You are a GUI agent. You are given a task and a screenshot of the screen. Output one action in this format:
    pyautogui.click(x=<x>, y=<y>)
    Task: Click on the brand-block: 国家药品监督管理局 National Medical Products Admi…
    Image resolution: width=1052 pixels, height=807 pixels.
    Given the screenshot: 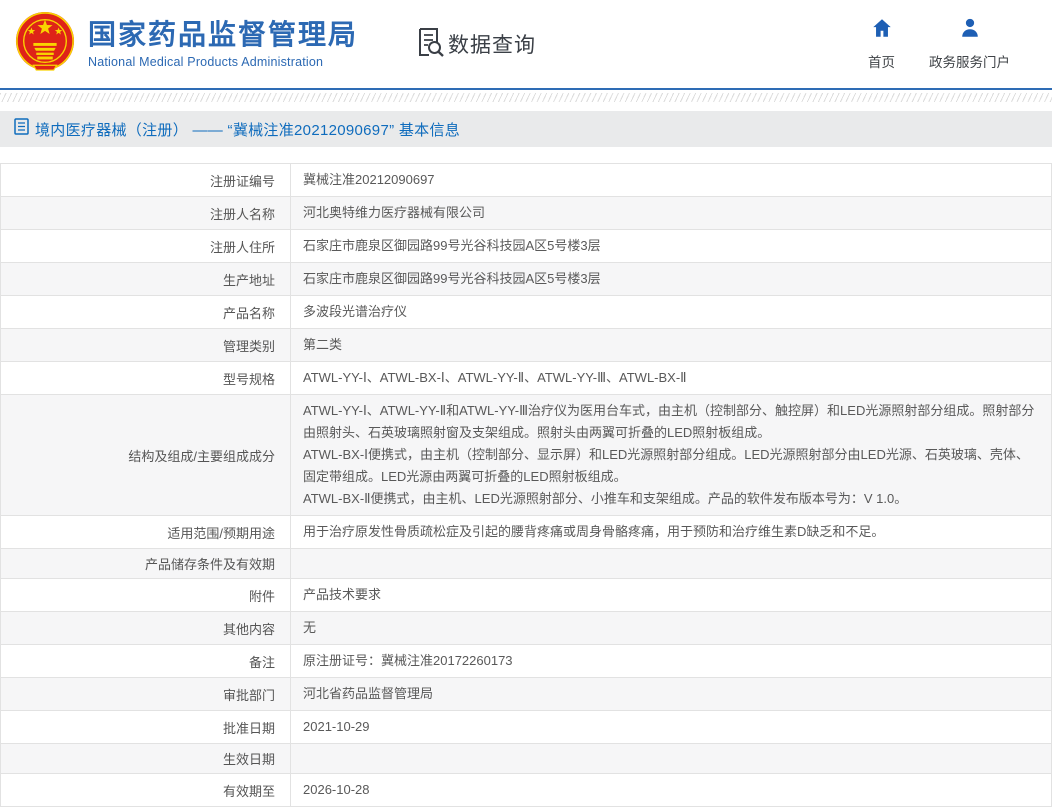 What is the action you would take?
    pyautogui.click(x=186, y=44)
    